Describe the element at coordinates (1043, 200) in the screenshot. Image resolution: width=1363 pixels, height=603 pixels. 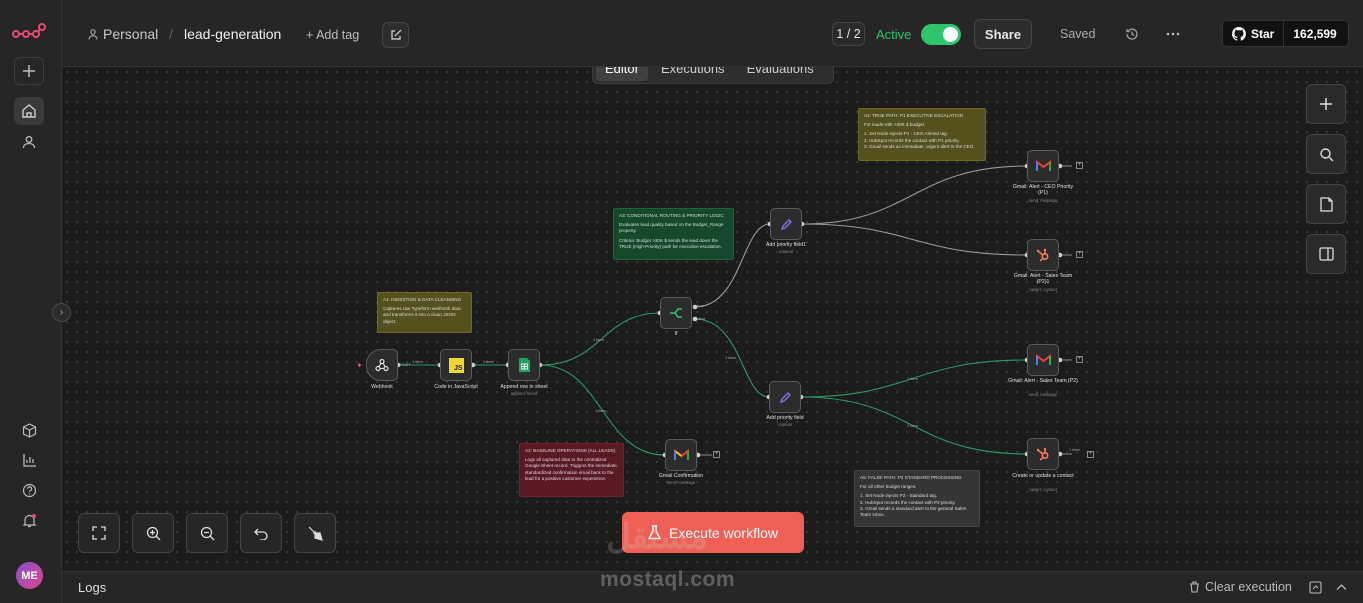
I see `node-sub-gmail-ceo: send: message` at that location.